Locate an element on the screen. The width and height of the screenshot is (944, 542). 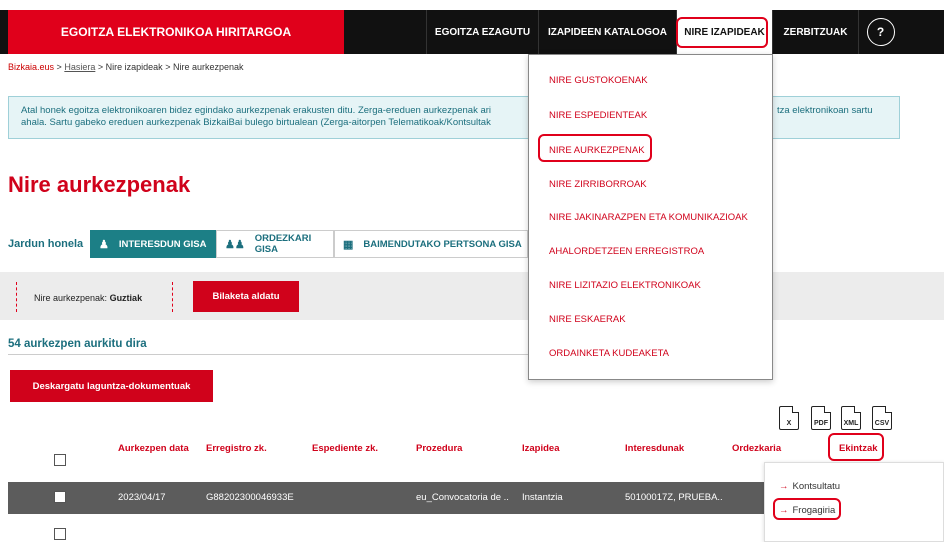
breadcrumb-current: Nire aurkezpenak is located at coordinates (208, 67).